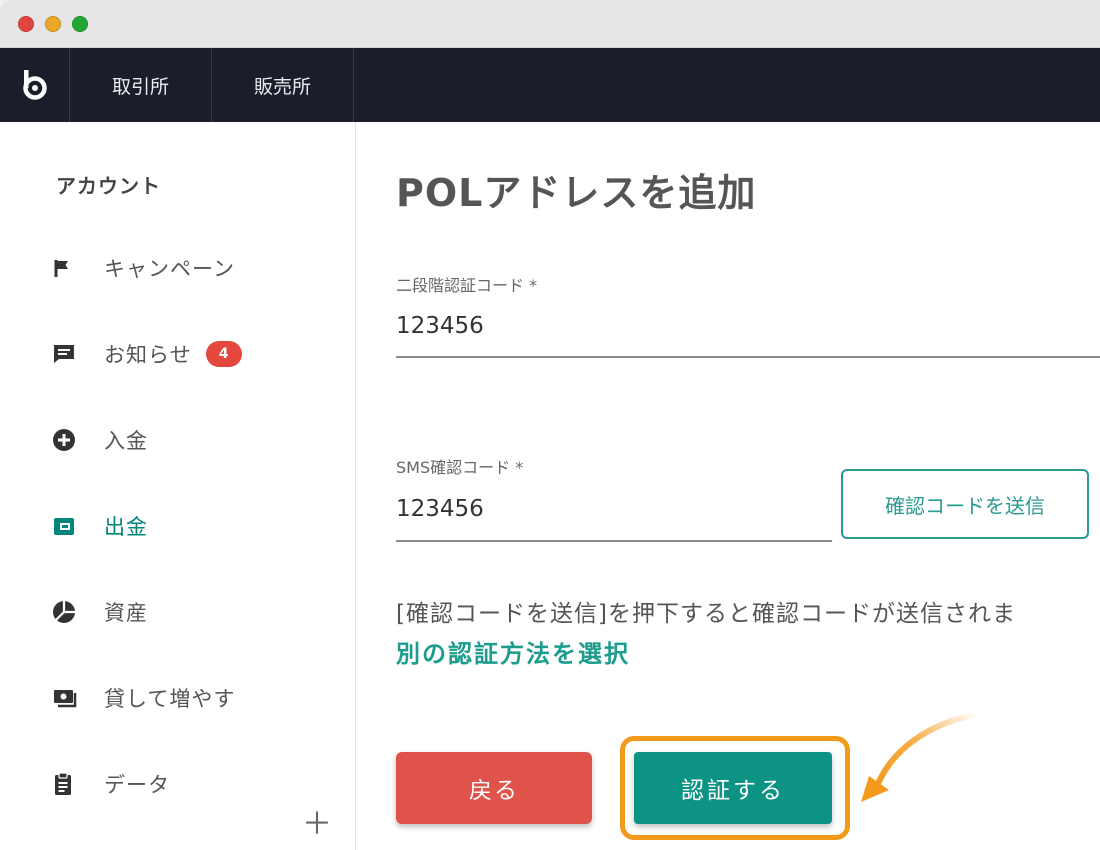 The image size is (1100, 850). What do you see at coordinates (576, 193) in the screenshot?
I see `page-title: POLアドレスを追加` at bounding box center [576, 193].